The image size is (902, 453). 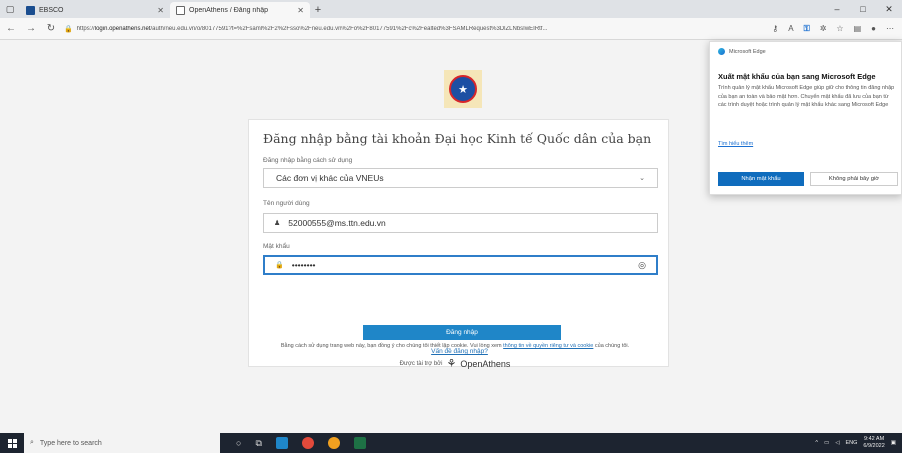 What do you see at coordinates (277, 223) in the screenshot?
I see `user-icon: ♟` at bounding box center [277, 223].